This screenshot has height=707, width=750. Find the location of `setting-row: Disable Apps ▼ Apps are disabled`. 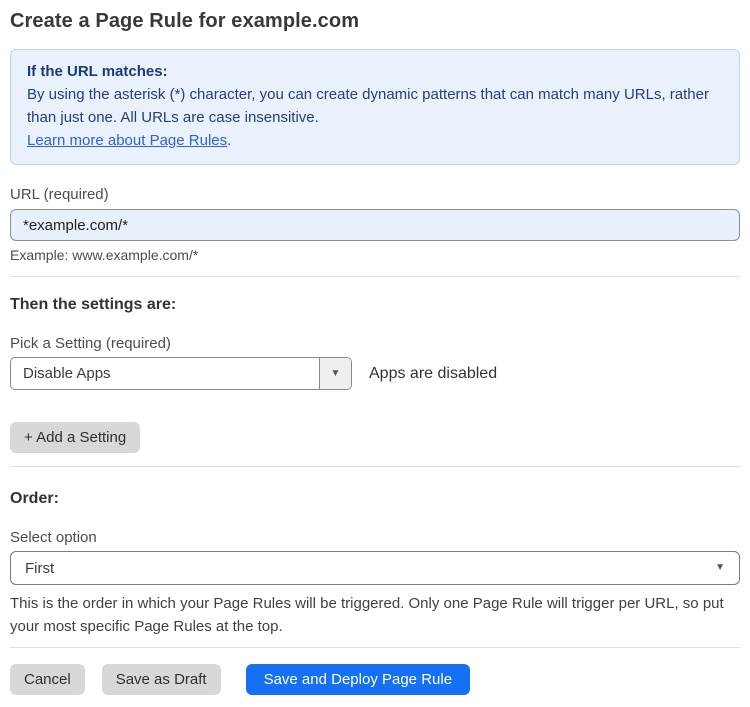

setting-row: Disable Apps ▼ Apps are disabled is located at coordinates (375, 373).